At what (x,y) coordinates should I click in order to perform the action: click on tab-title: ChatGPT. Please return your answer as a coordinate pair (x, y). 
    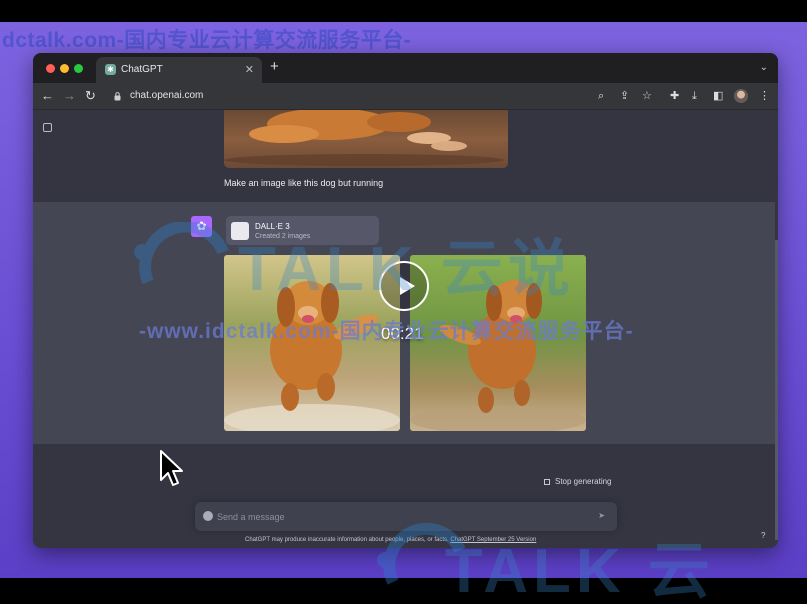
    Looking at the image, I should click on (142, 69).